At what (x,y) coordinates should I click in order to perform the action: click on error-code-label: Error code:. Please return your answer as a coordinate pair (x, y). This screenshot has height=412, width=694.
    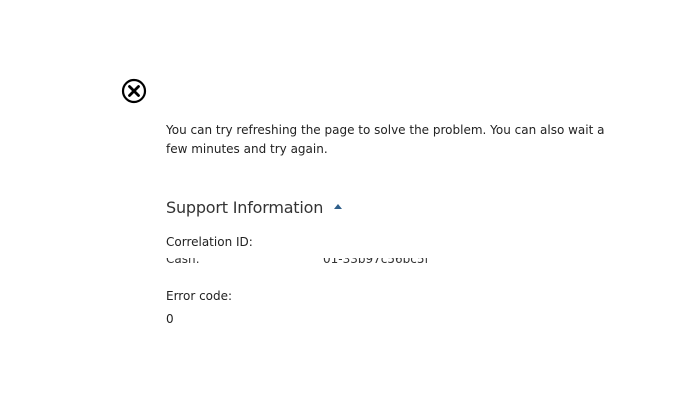
    Looking at the image, I should click on (199, 296).